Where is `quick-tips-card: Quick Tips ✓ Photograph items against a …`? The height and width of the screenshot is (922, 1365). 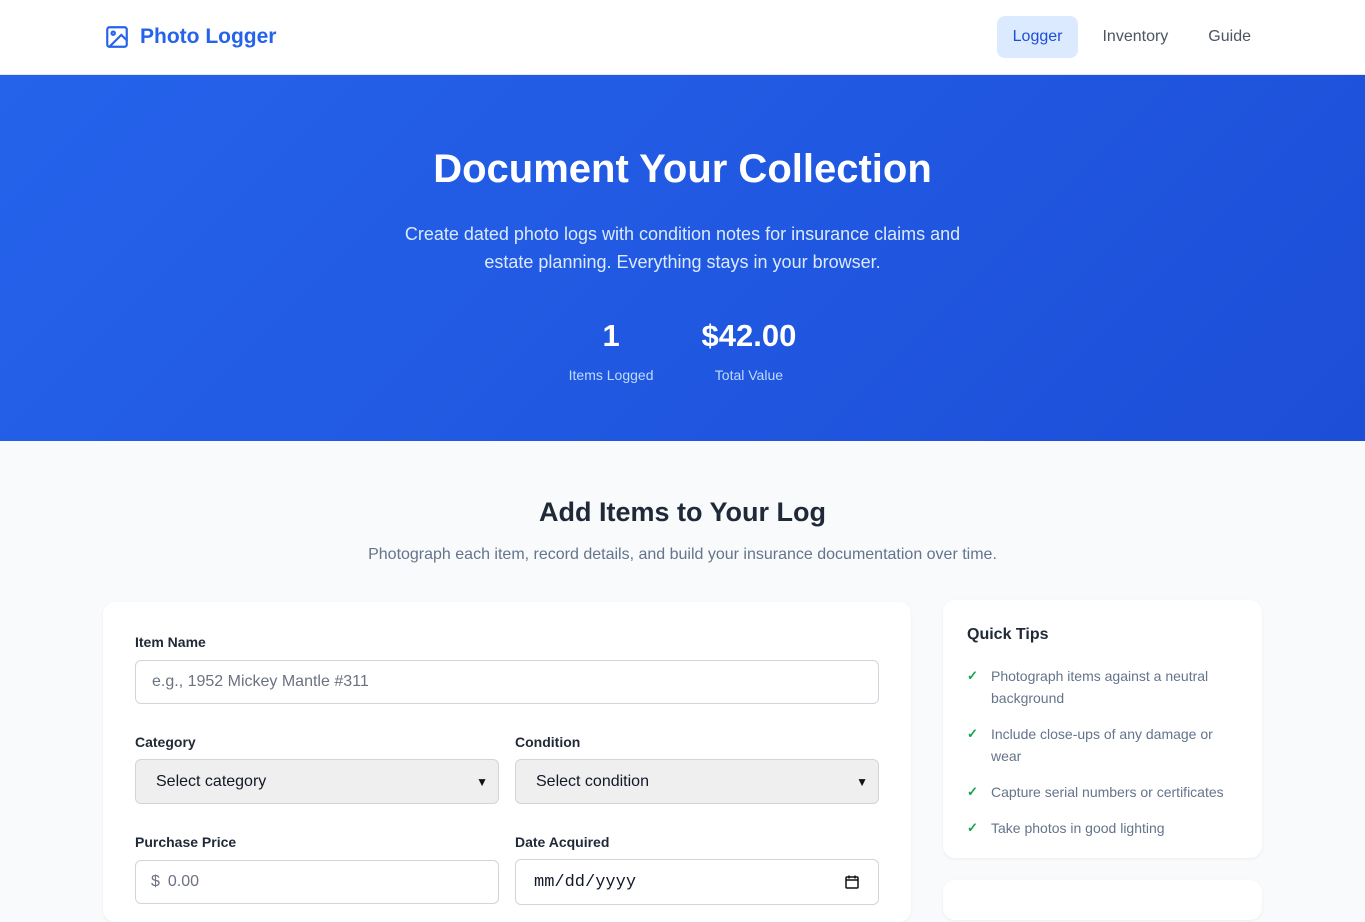
quick-tips-card: Quick Tips ✓ Photograph items against a … is located at coordinates (1102, 729).